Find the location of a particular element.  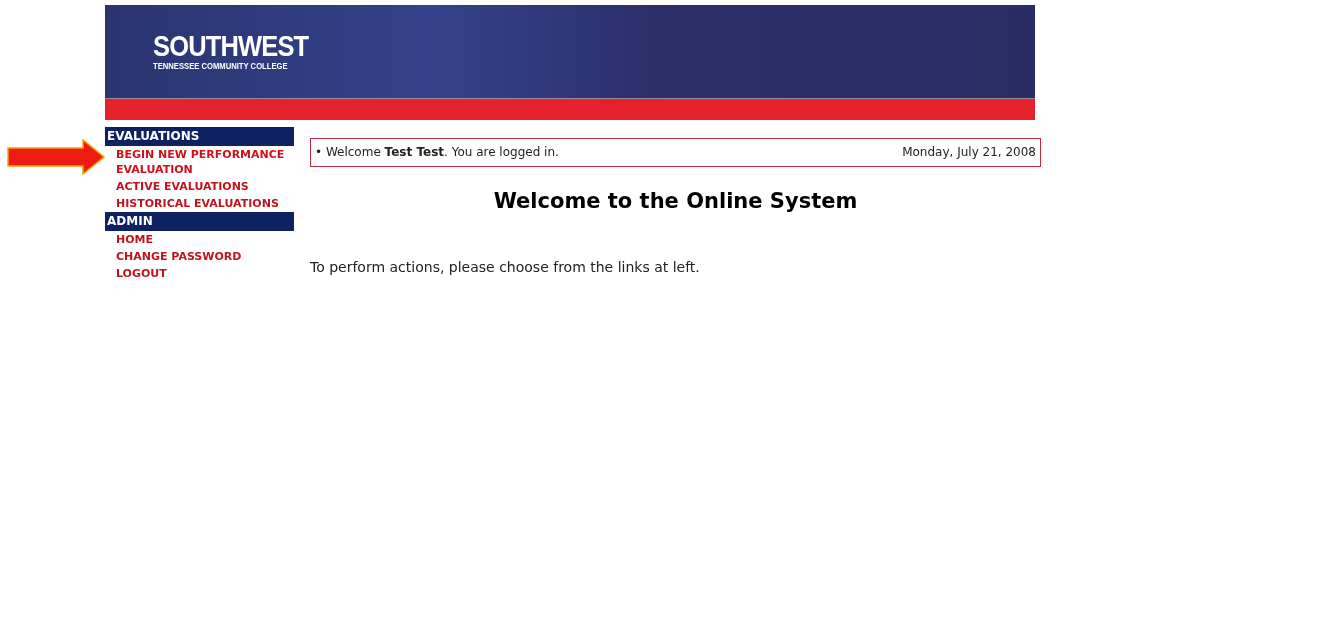

sidebar-link: ACTIVE EVALUATIONS is located at coordinates (199, 186).